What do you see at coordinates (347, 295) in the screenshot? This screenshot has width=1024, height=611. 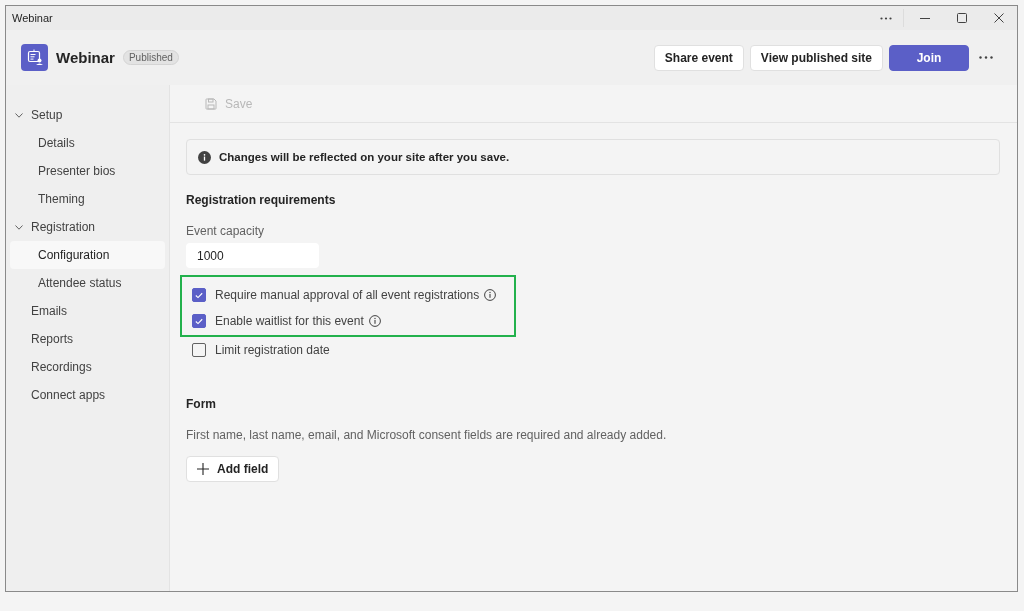 I see `checkbox-label: Require manual approval of all event registrations` at bounding box center [347, 295].